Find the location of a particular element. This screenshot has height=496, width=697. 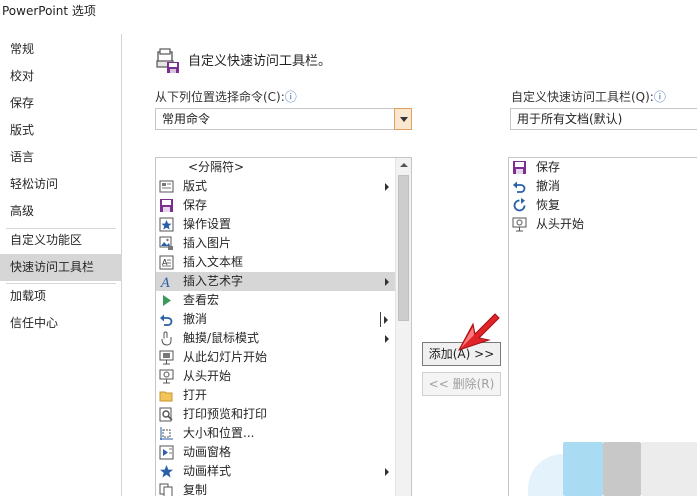

list-item: 动画样式 is located at coordinates (276, 471).